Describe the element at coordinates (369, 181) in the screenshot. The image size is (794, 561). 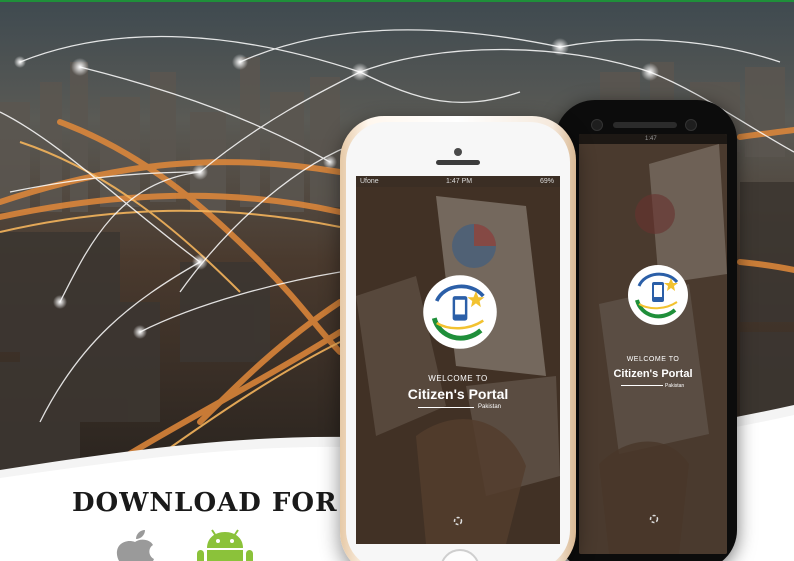
I see `status-carrier: Ufone` at that location.